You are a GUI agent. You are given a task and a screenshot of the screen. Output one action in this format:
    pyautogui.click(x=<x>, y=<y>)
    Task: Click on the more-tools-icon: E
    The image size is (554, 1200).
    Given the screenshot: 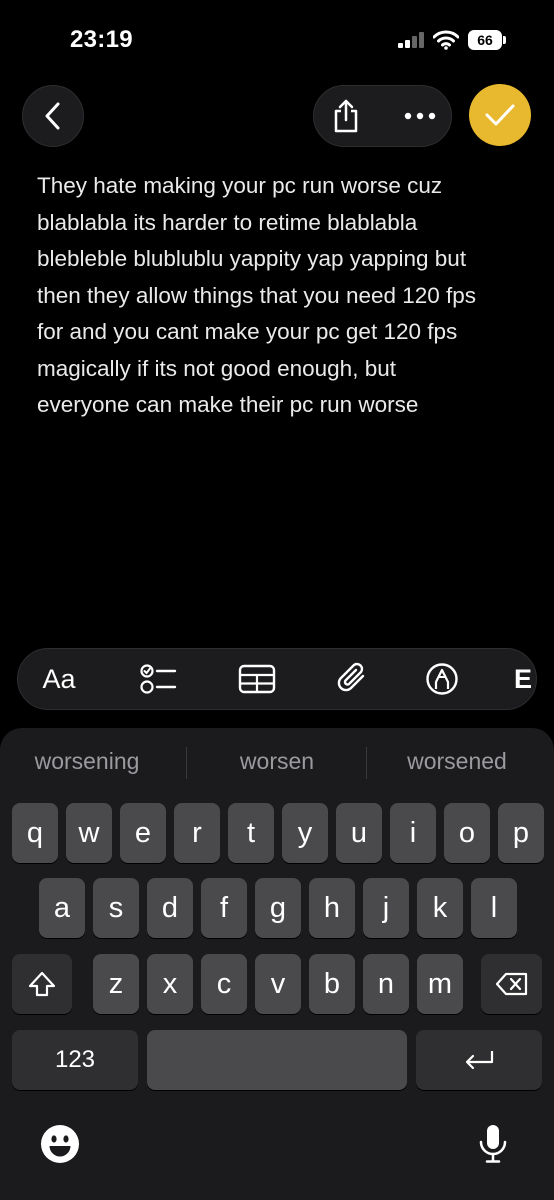 What is the action you would take?
    pyautogui.click(x=523, y=678)
    